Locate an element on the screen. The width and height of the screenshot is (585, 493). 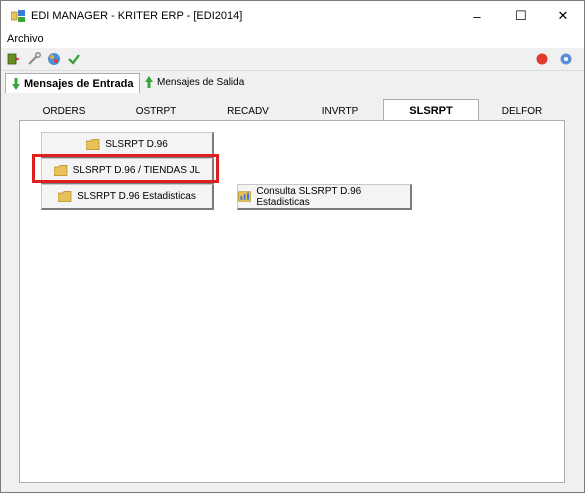
help-icon is located at coordinates (566, 59).